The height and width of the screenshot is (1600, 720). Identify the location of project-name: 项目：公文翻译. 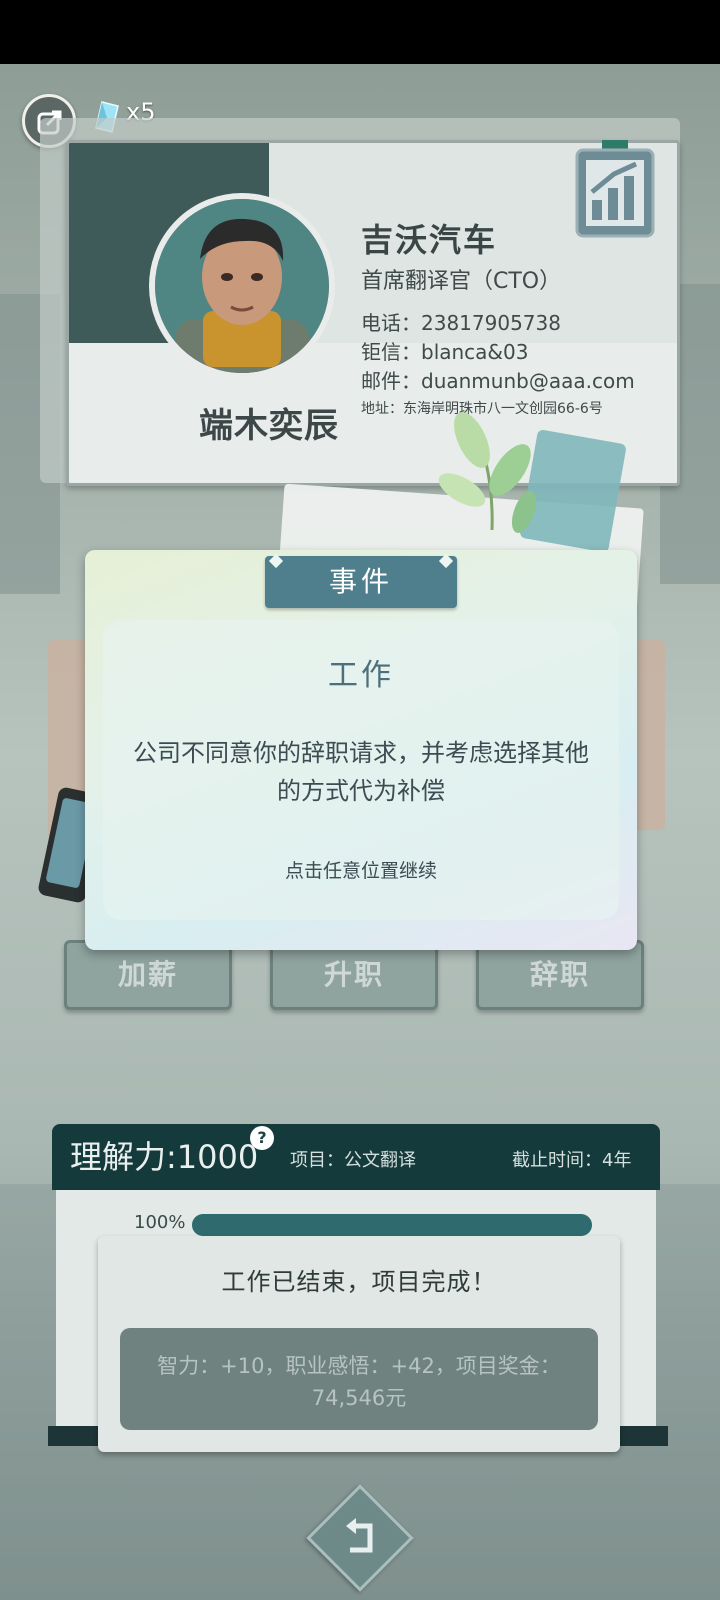
(353, 1160).